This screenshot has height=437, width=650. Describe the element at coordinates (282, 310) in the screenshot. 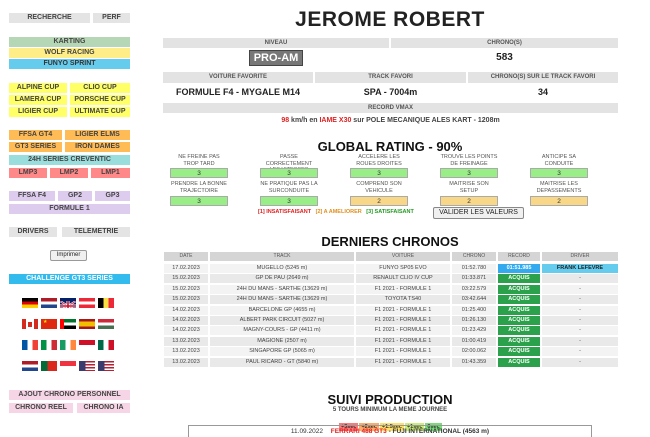

I see `chrono-cell-track: BARCELONE GP (4655 m)` at that location.